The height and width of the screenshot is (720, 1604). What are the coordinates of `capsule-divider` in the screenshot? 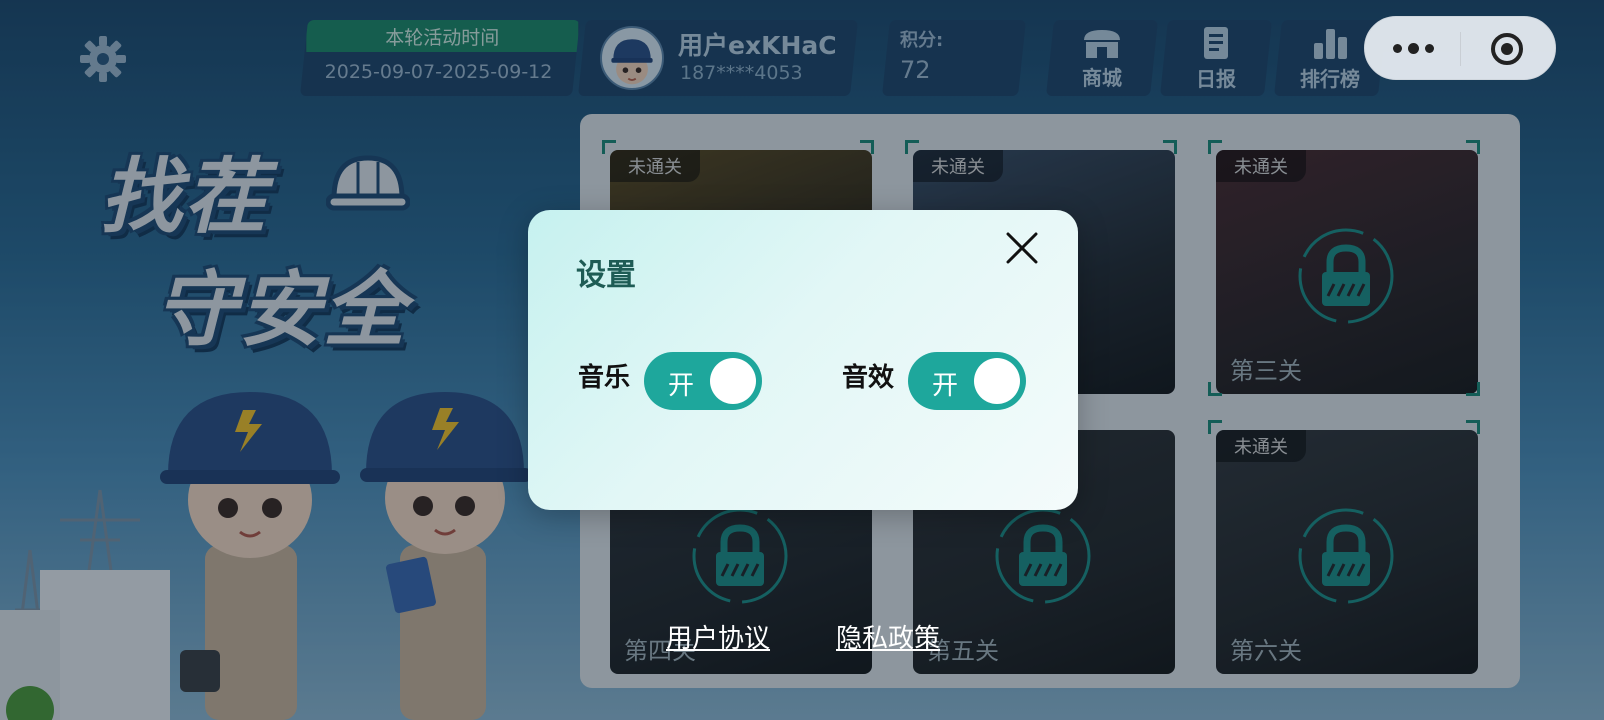 It's located at (1460, 49).